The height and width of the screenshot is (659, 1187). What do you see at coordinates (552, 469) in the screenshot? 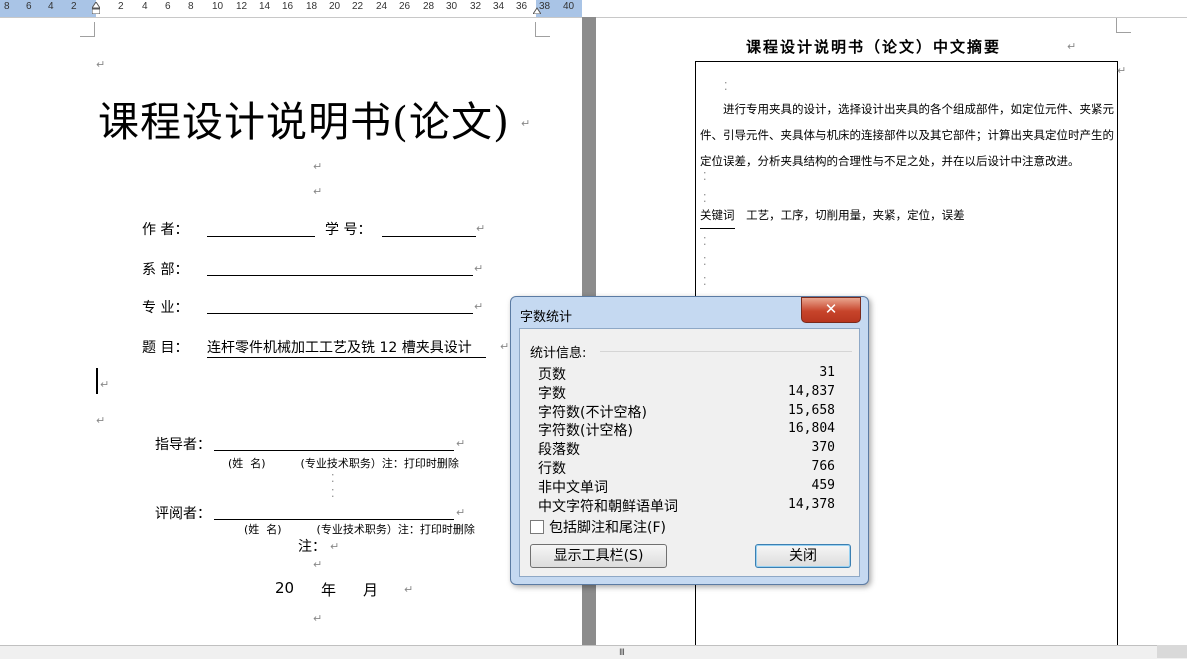
I see `stat-label: 行数` at bounding box center [552, 469].